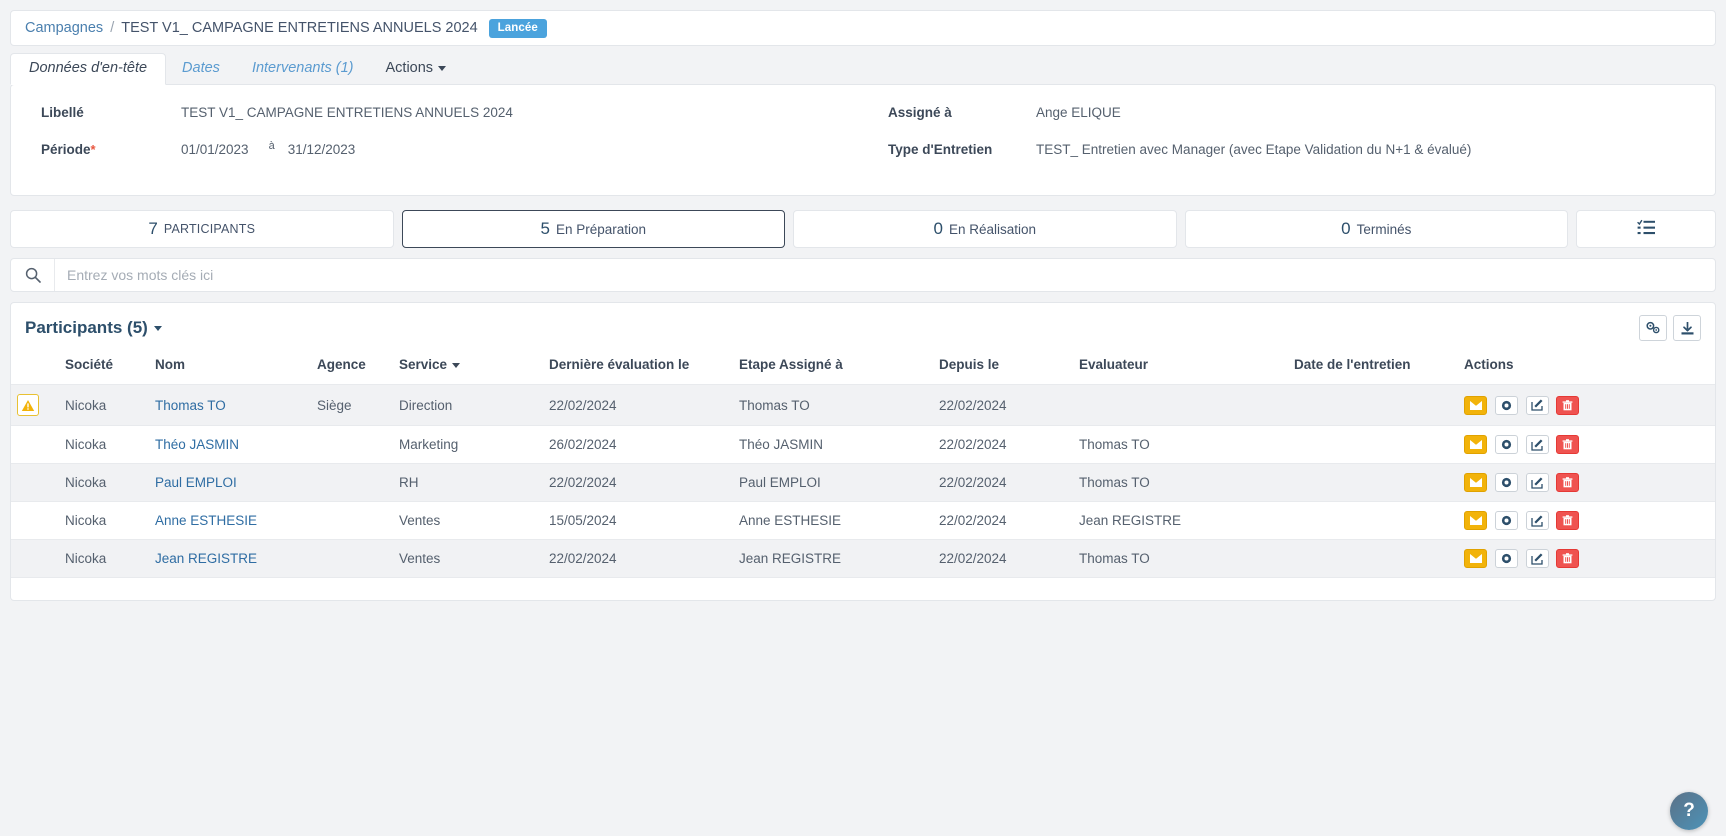  I want to click on col-flag, so click(35, 368).